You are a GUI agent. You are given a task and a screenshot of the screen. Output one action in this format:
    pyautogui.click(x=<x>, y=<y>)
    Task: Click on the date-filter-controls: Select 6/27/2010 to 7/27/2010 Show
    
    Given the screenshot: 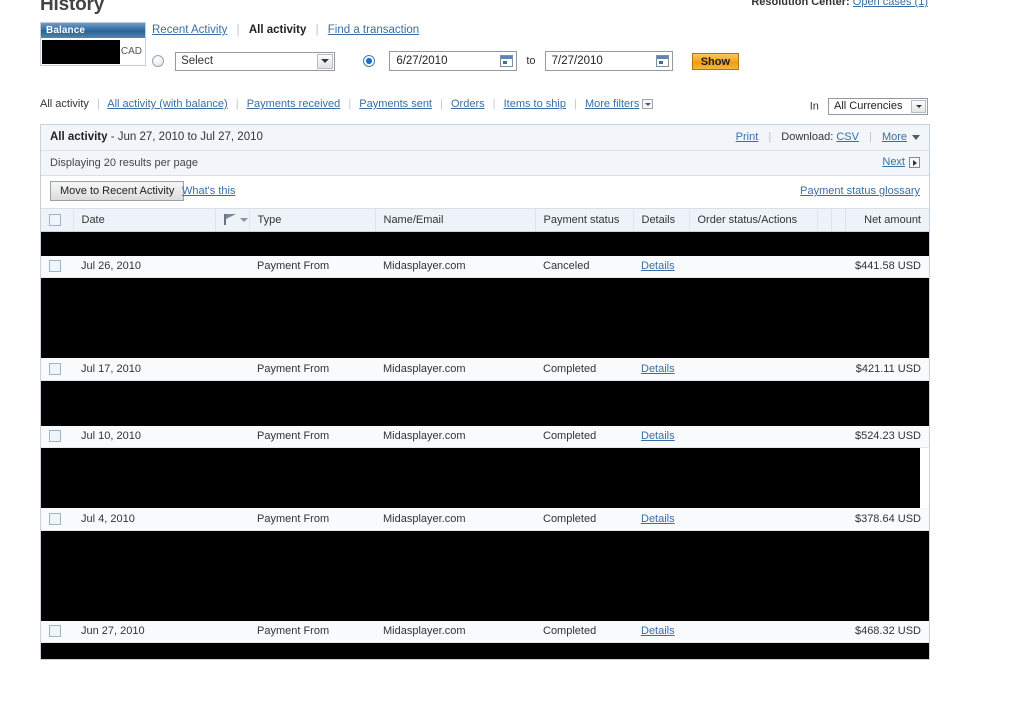 What is the action you would take?
    pyautogui.click(x=446, y=62)
    